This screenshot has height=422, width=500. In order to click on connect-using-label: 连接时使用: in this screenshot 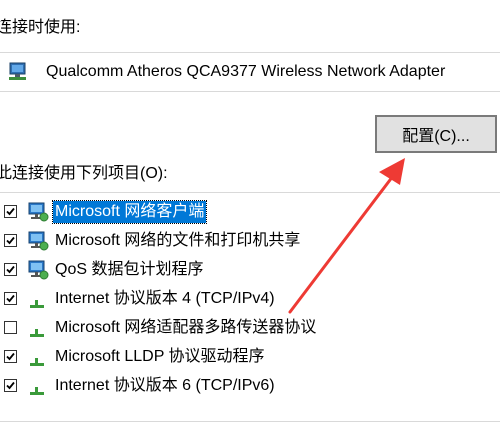, I will do `click(40, 27)`.